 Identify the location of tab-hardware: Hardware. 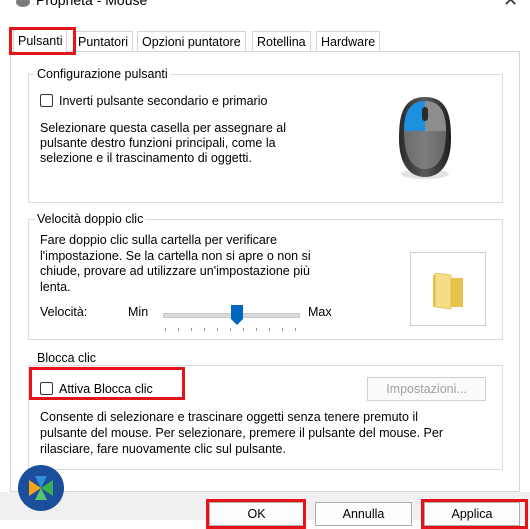
(348, 41).